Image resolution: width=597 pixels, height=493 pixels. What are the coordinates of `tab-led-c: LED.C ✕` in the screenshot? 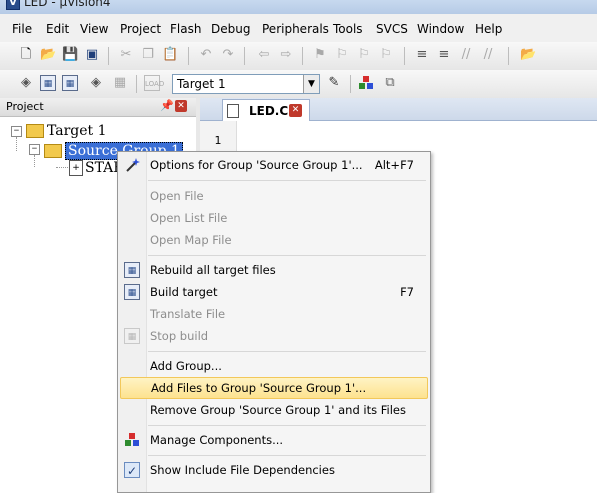 It's located at (266, 110).